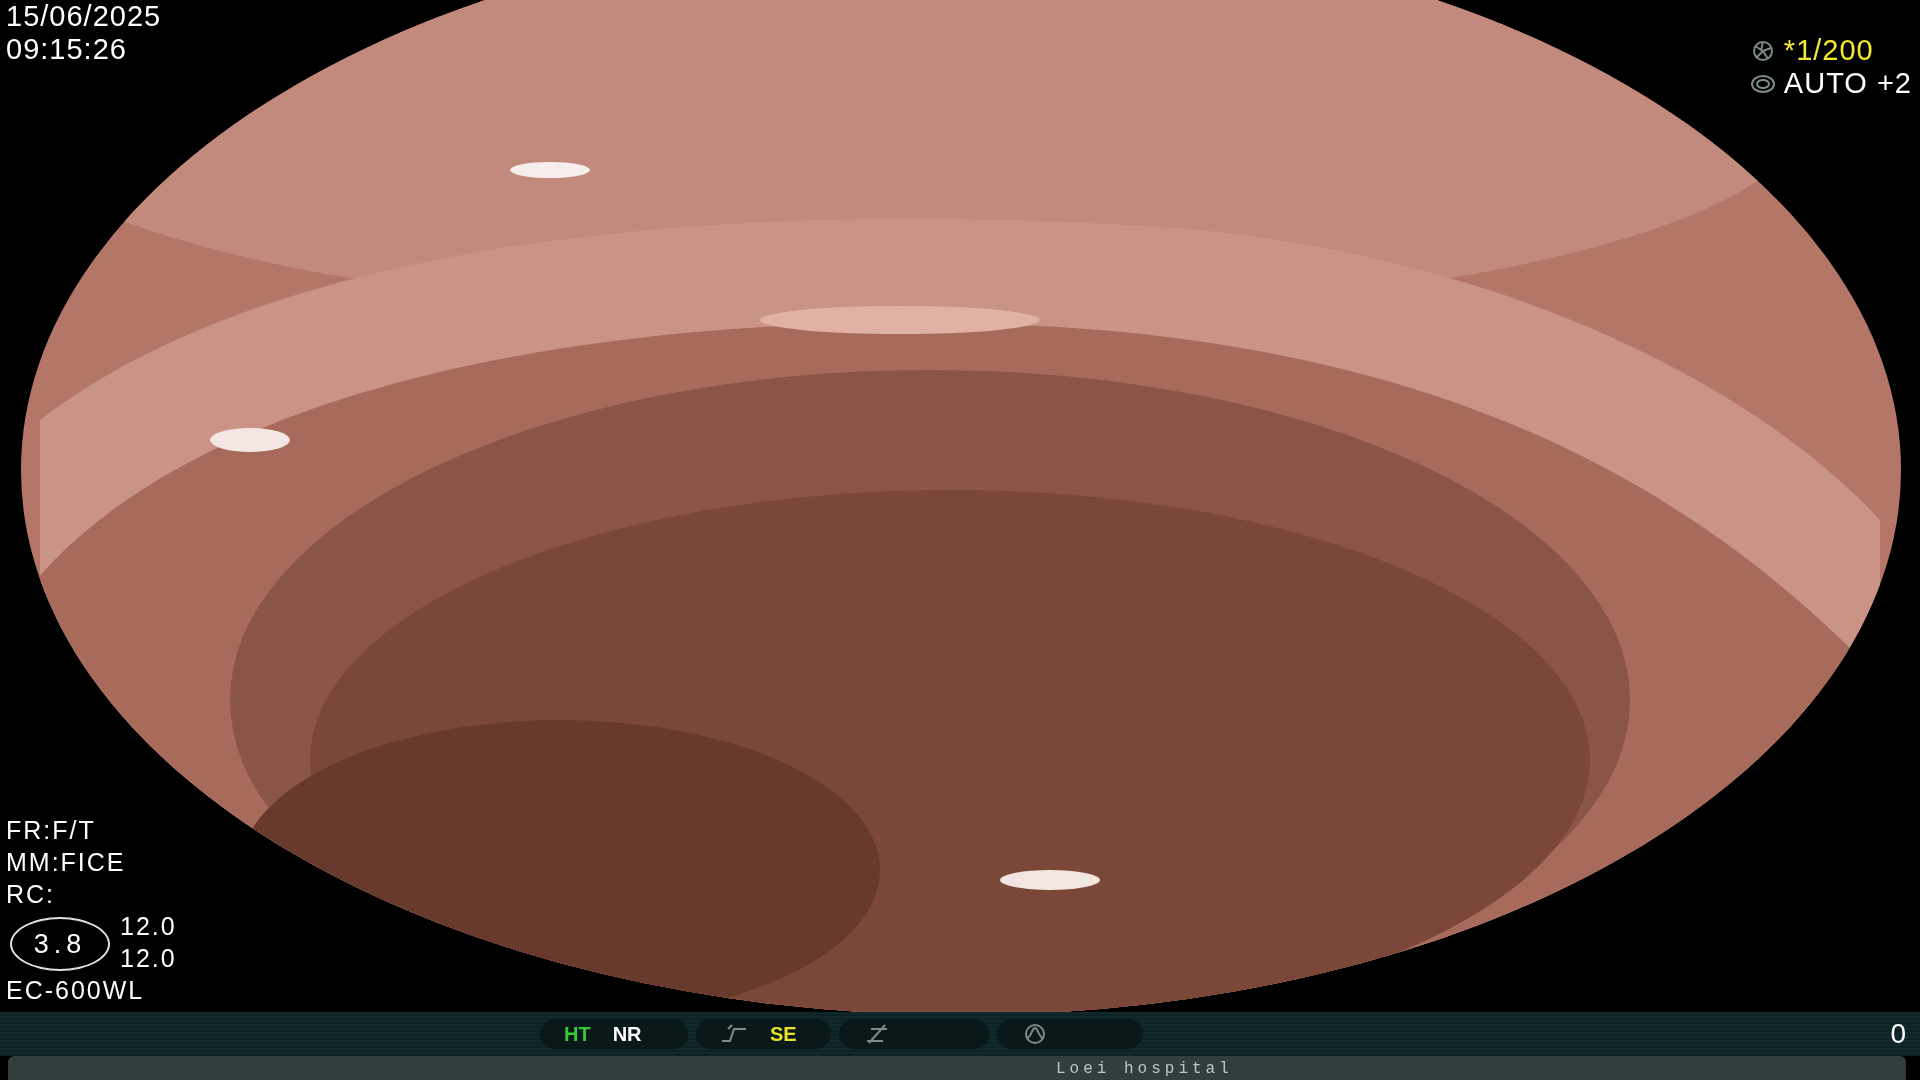 The width and height of the screenshot is (1920, 1080). What do you see at coordinates (627, 1034) in the screenshot?
I see `indicator-label: NR` at bounding box center [627, 1034].